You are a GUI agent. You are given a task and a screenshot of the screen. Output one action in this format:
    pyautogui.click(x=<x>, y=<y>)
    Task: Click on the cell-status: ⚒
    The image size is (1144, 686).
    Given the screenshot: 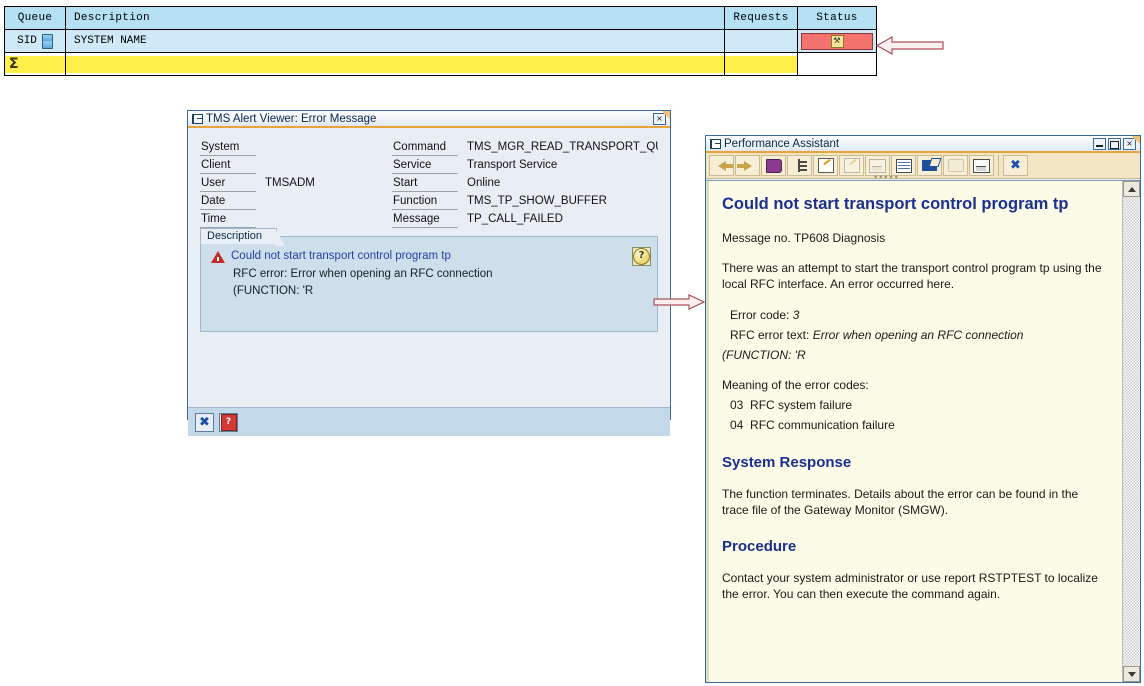 What is the action you would take?
    pyautogui.click(x=837, y=41)
    